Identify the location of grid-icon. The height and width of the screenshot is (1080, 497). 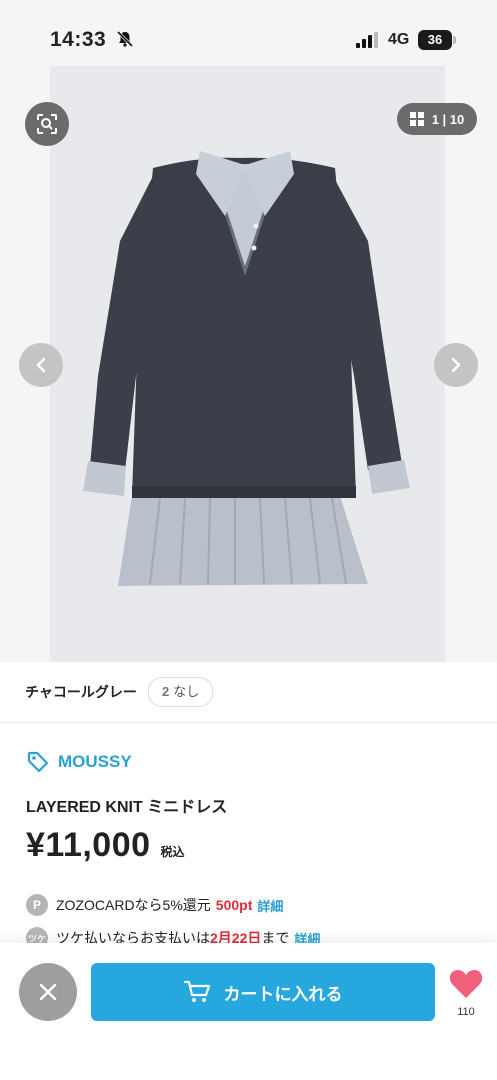
(416, 119).